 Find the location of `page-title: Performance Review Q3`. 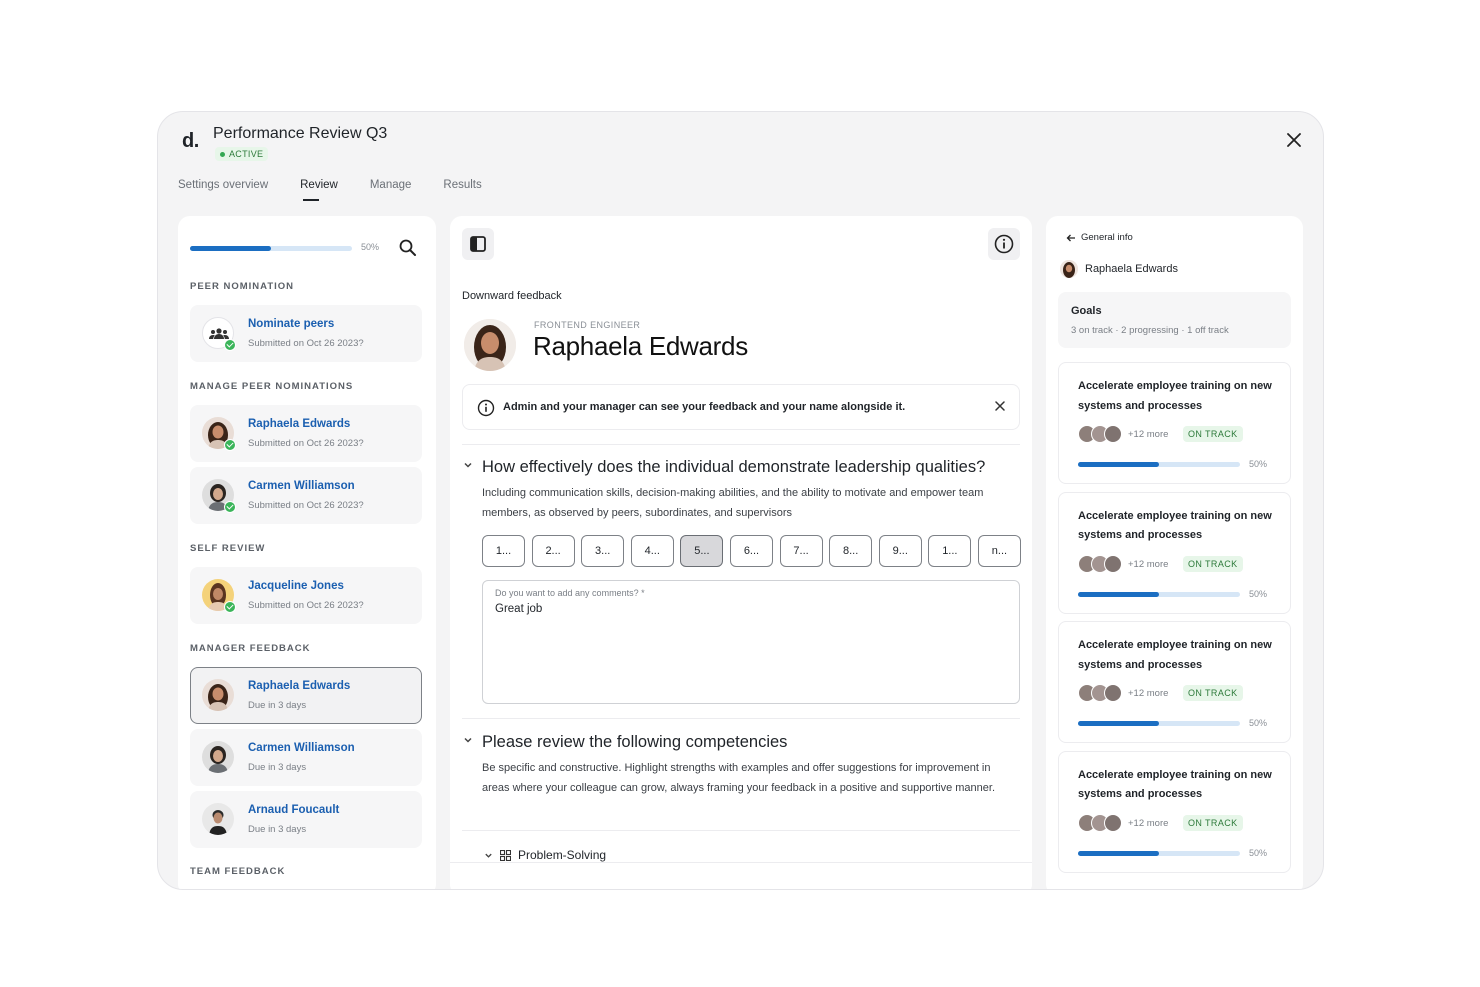

page-title: Performance Review Q3 is located at coordinates (300, 133).